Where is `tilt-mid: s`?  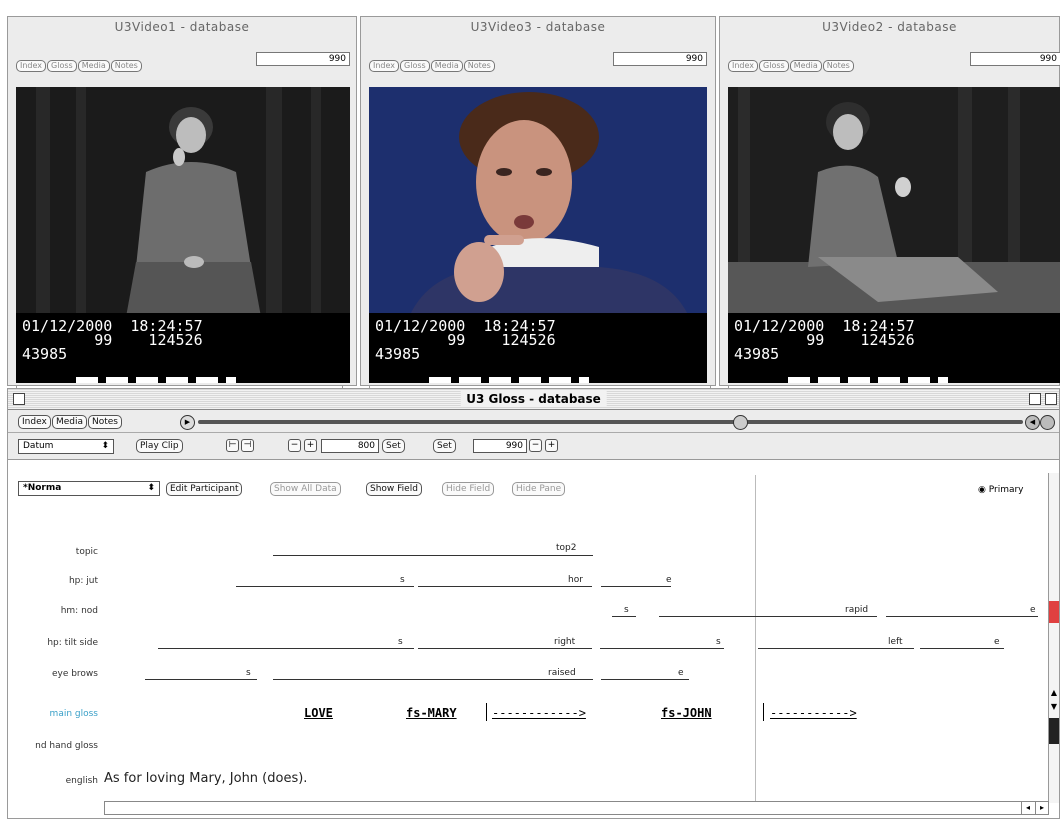 tilt-mid: s is located at coordinates (718, 642).